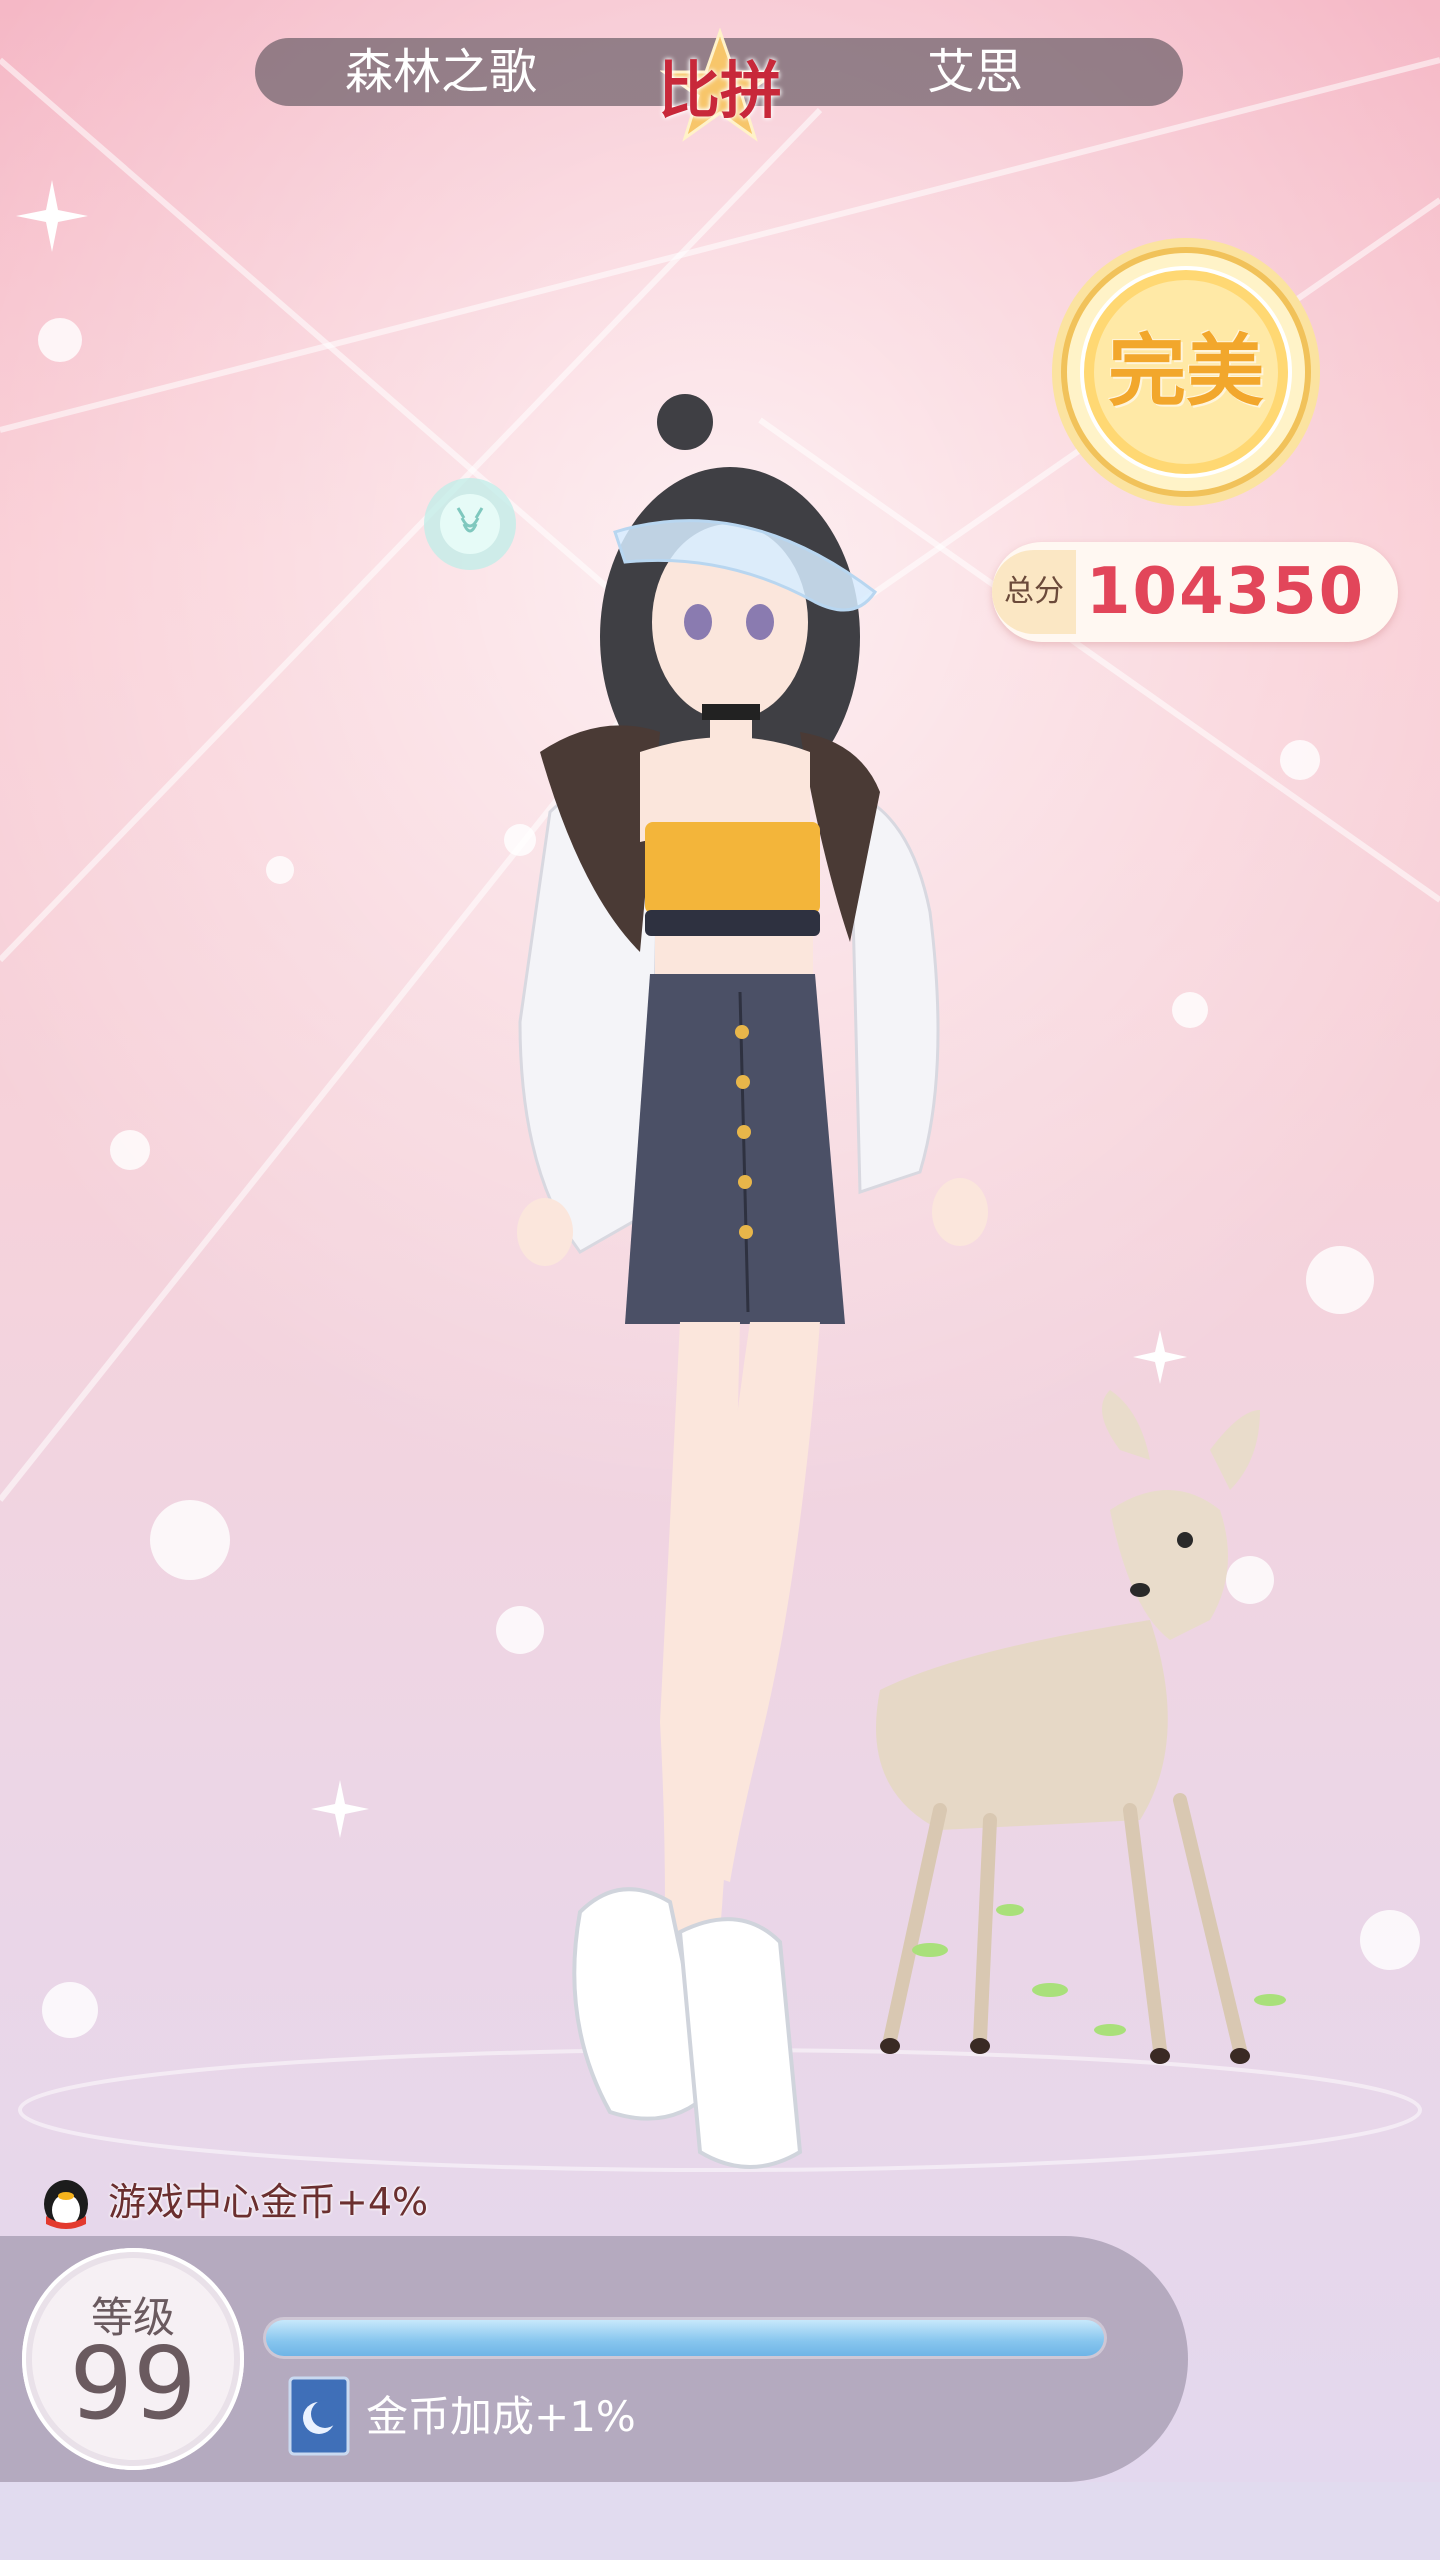  Describe the element at coordinates (133, 2383) in the screenshot. I see `level-value: 99` at that location.